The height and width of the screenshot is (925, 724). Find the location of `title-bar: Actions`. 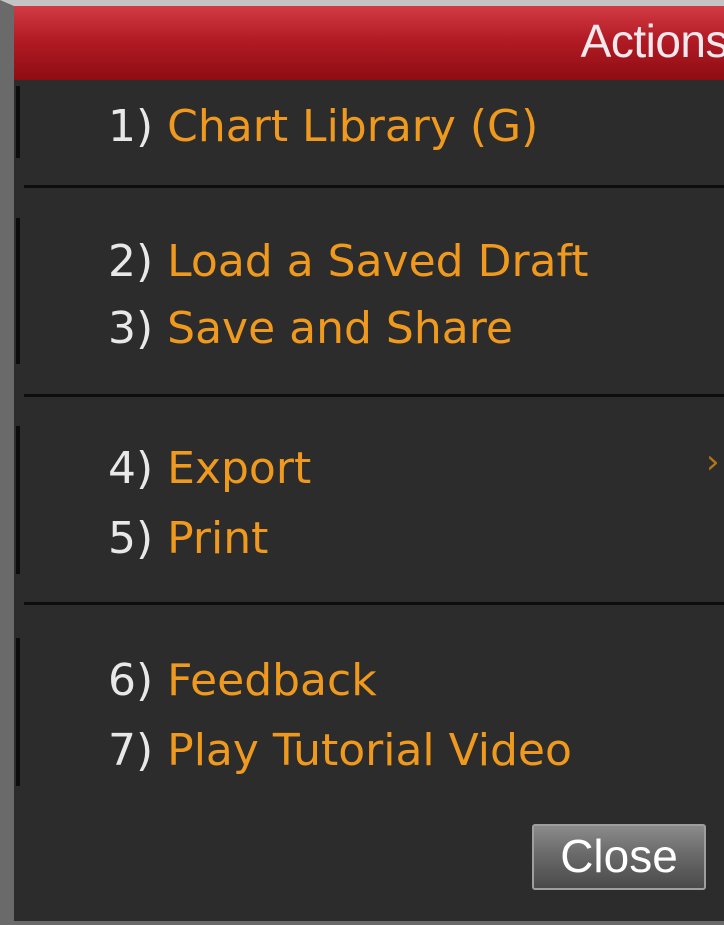

title-bar: Actions is located at coordinates (369, 43).